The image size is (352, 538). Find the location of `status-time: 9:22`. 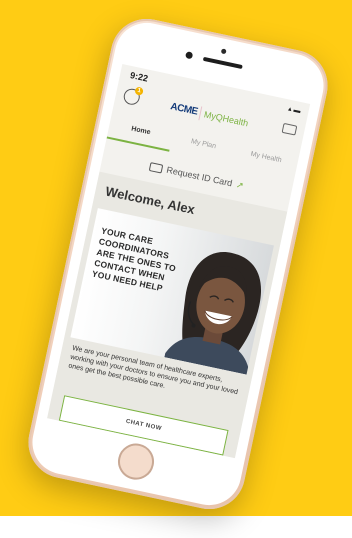

status-time: 9:22 is located at coordinates (139, 77).